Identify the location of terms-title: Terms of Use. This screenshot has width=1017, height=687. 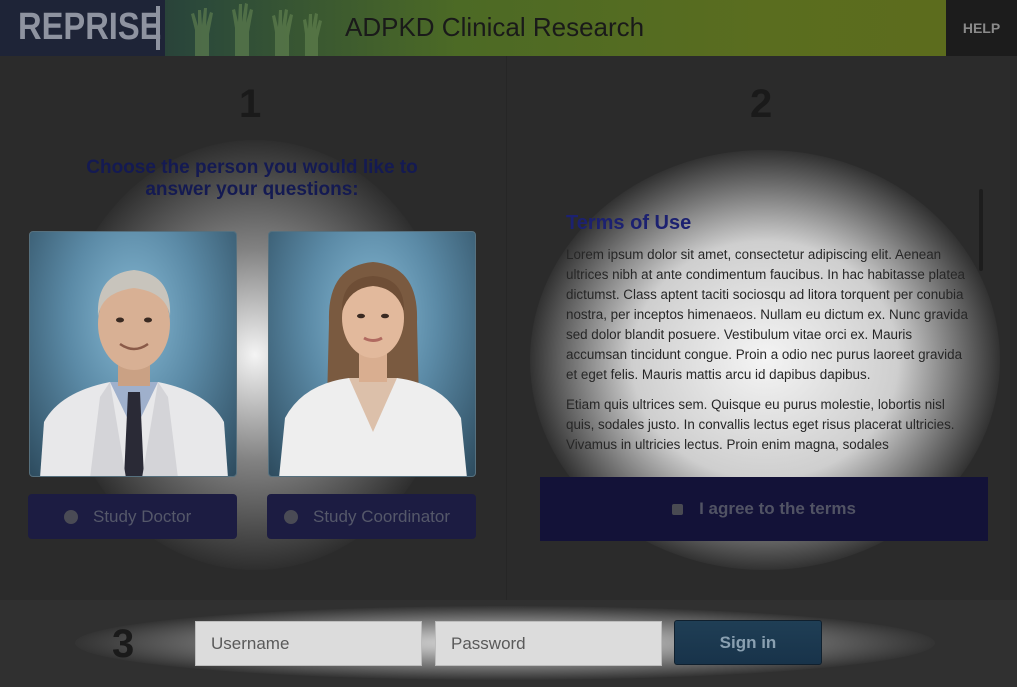
(629, 223).